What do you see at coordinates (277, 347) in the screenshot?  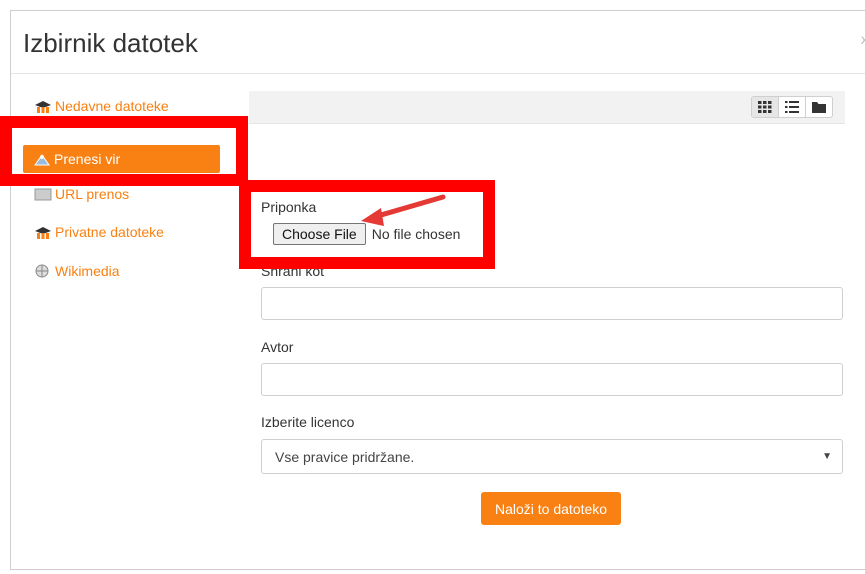 I see `author-label: Avtor` at bounding box center [277, 347].